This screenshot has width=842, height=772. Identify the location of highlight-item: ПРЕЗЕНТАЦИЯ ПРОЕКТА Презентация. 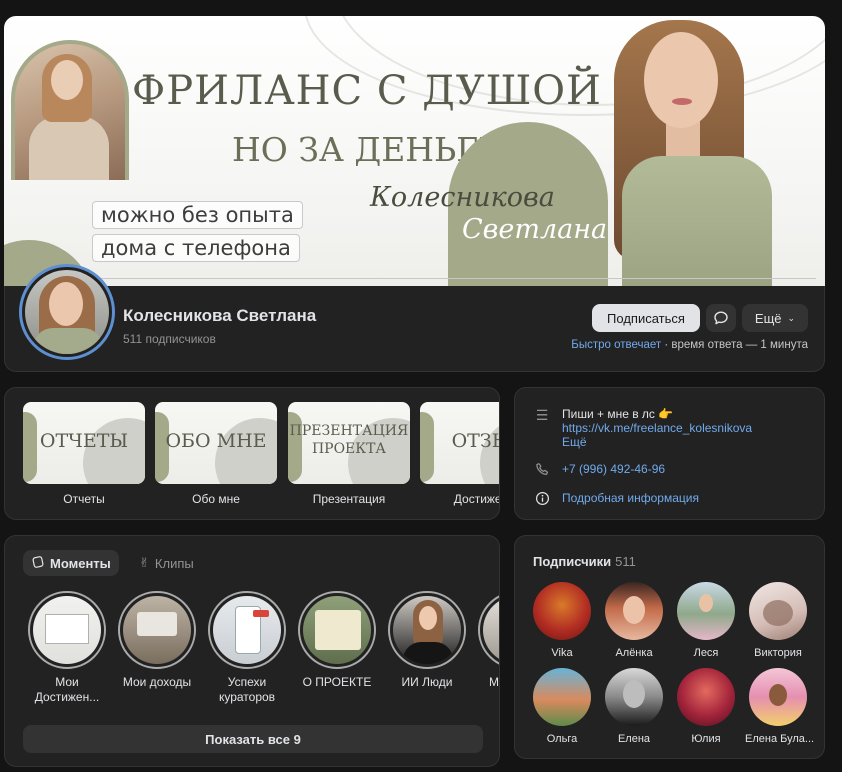
(349, 454).